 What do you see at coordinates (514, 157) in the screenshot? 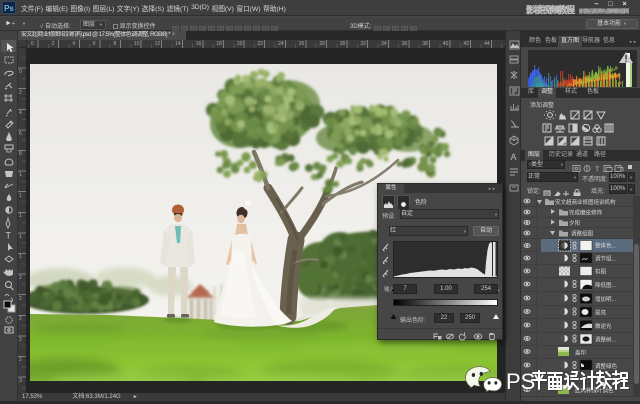
I see `svg-text: A` at bounding box center [514, 157].